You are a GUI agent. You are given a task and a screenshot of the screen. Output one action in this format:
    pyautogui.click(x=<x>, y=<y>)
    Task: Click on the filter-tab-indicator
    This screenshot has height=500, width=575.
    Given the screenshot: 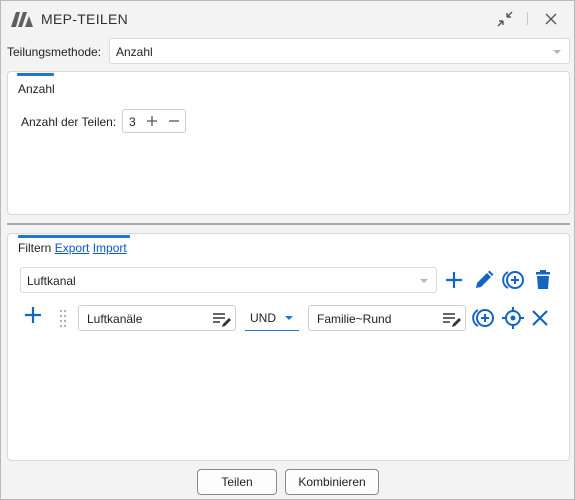 What is the action you would take?
    pyautogui.click(x=74, y=236)
    